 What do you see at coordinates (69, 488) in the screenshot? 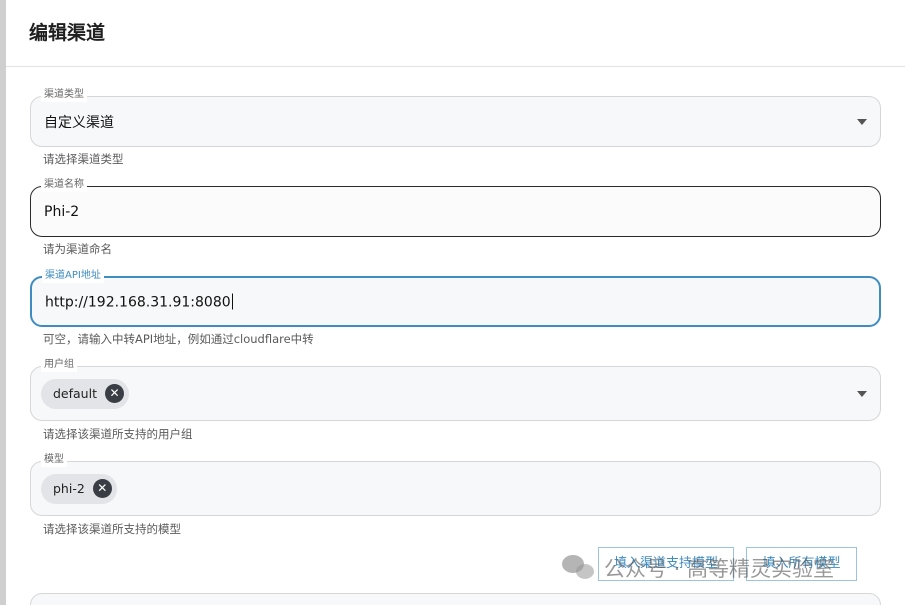
I see `chip-label: phi-2` at bounding box center [69, 488].